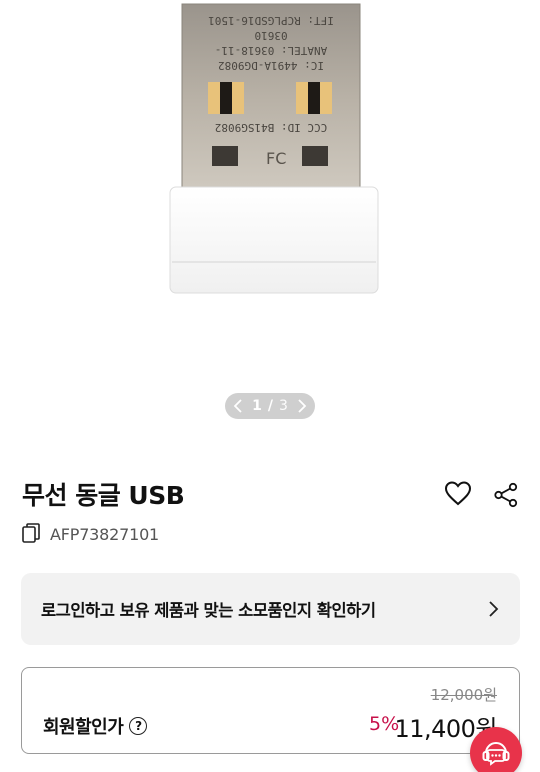 The image size is (540, 772). What do you see at coordinates (103, 495) in the screenshot?
I see `product-title: 무선 동글 USB` at bounding box center [103, 495].